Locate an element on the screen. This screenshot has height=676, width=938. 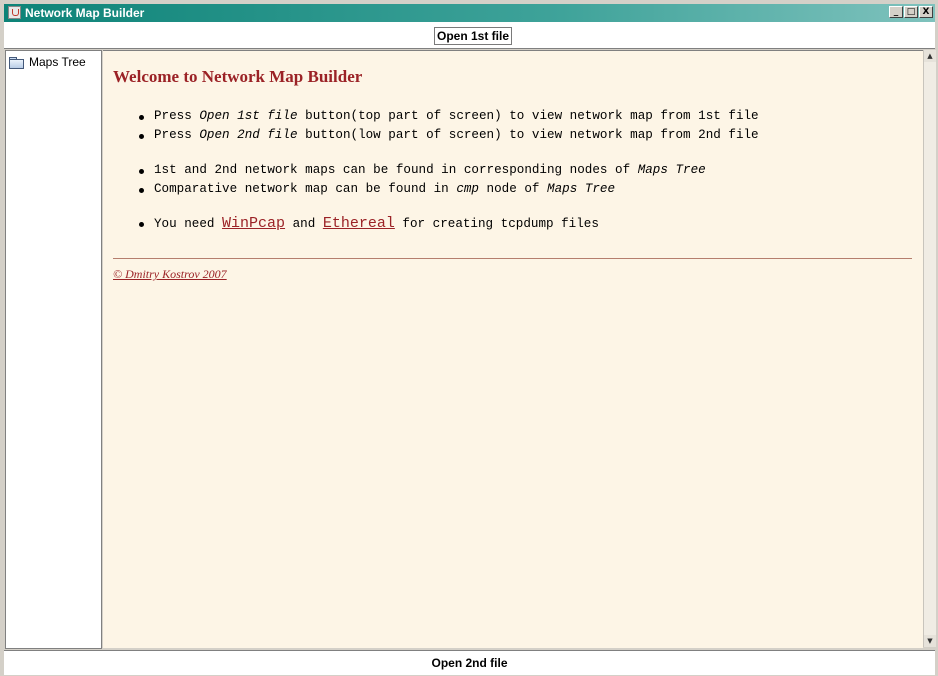
open-1st-file-button: Open 1st file is located at coordinates (473, 36).